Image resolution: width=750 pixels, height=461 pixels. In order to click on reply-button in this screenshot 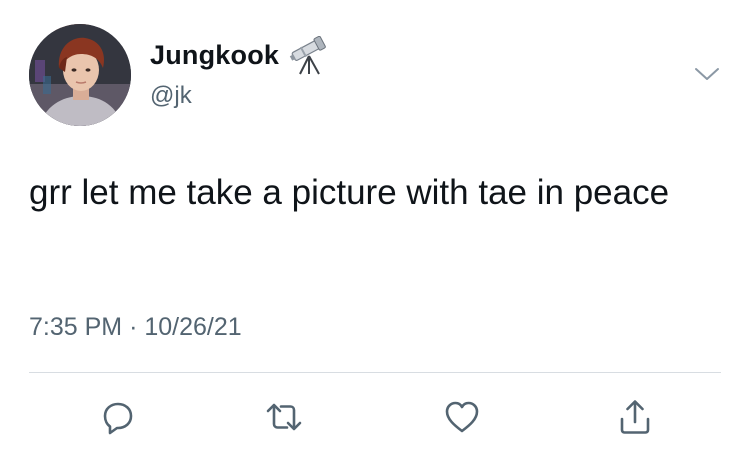, I will do `click(118, 417)`.